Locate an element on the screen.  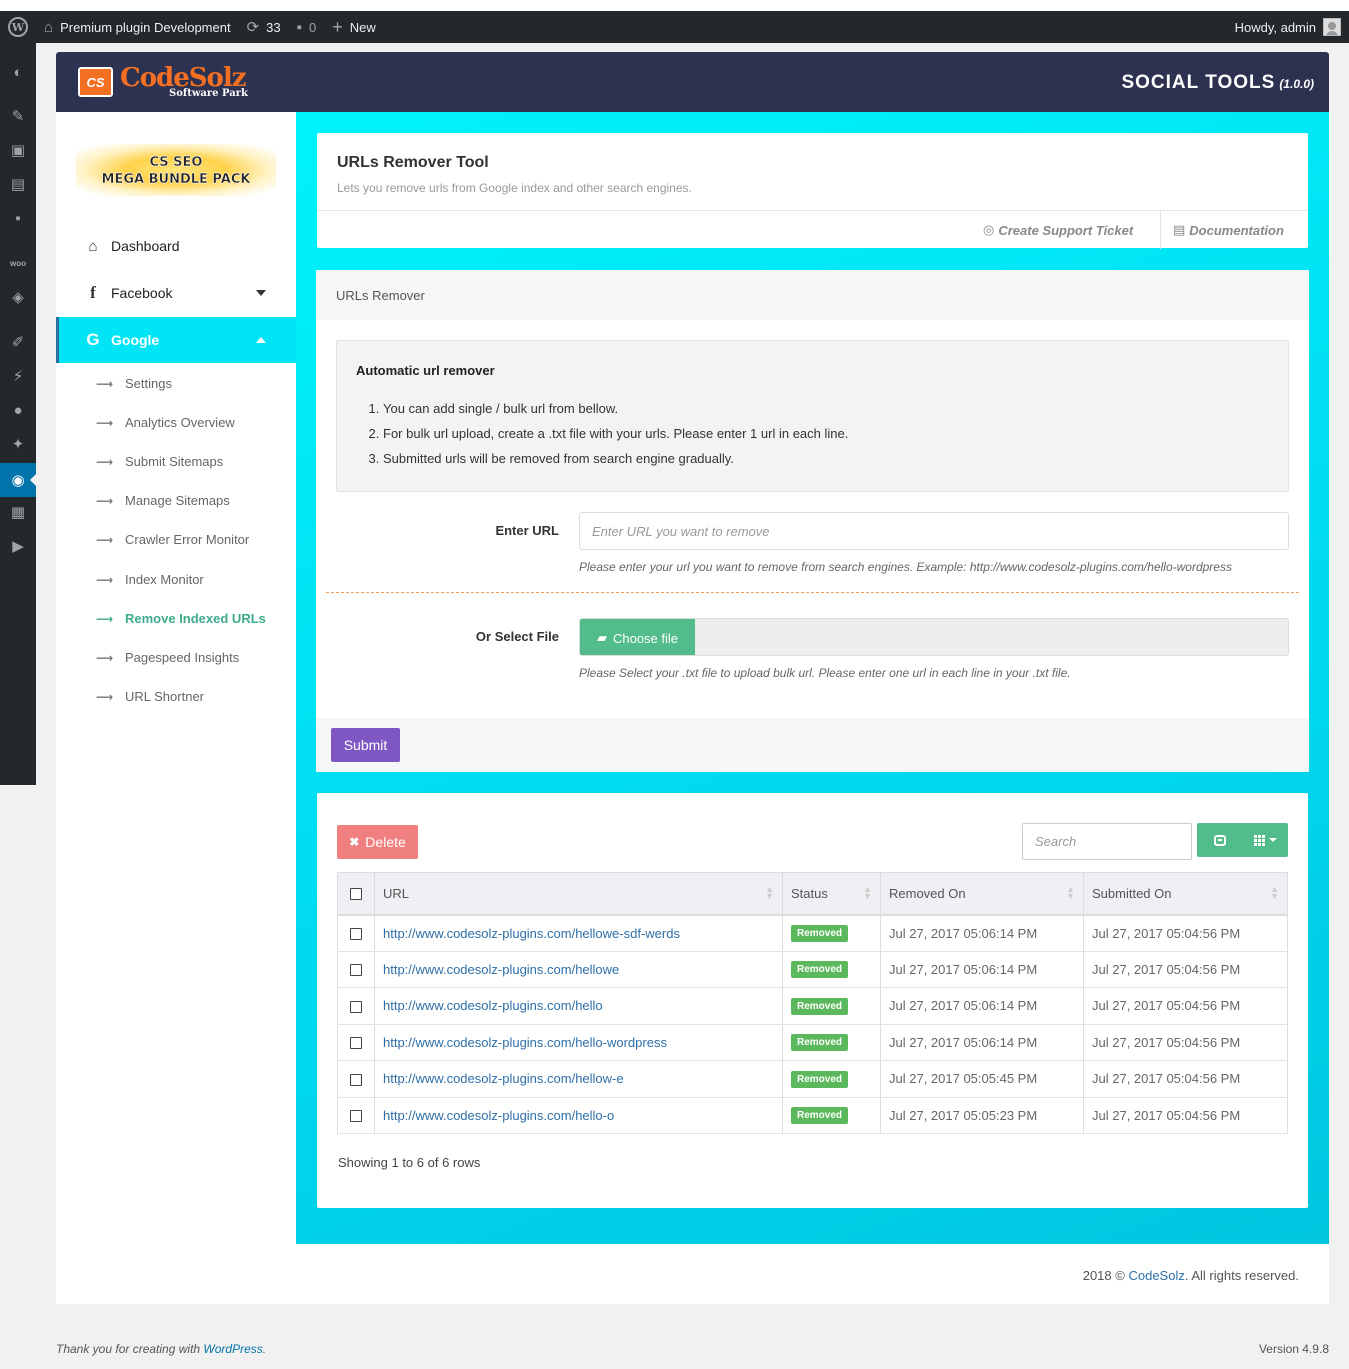
enter-url-label: Enter URL is located at coordinates (527, 530).